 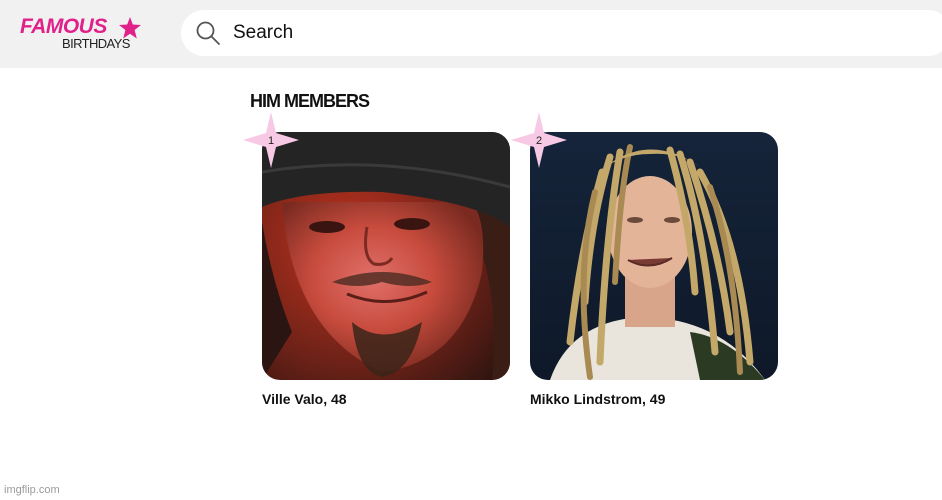 What do you see at coordinates (32, 490) in the screenshot?
I see `imgflip-watermark: imgflip.com` at bounding box center [32, 490].